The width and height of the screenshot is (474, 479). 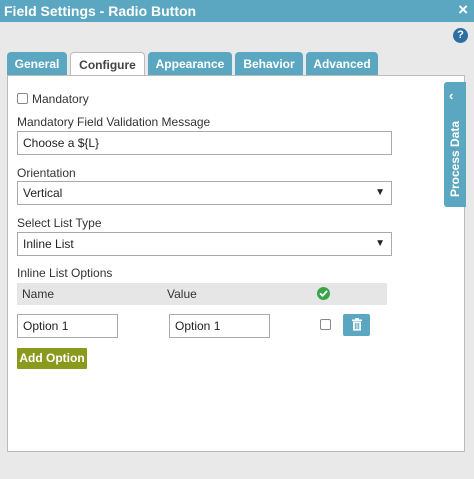 I want to click on option-value-input: Option 1, so click(x=219, y=326).